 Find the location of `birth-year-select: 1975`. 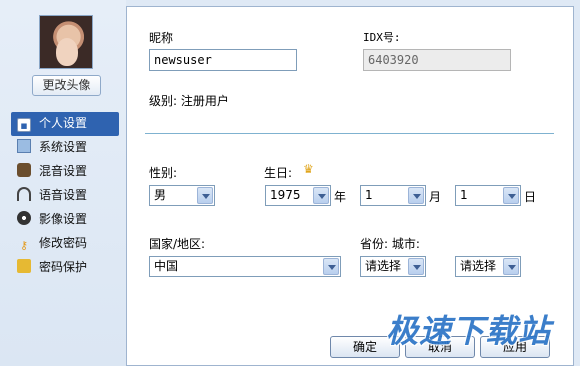

birth-year-select: 1975 is located at coordinates (298, 195).